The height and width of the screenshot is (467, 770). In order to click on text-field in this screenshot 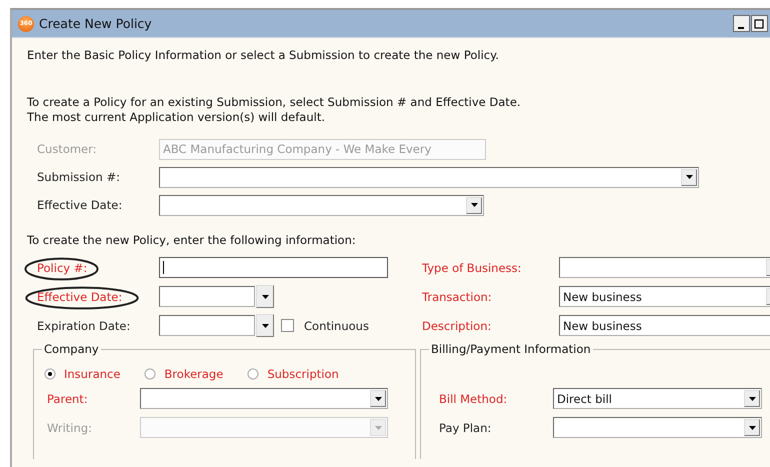, I will do `click(273, 267)`.